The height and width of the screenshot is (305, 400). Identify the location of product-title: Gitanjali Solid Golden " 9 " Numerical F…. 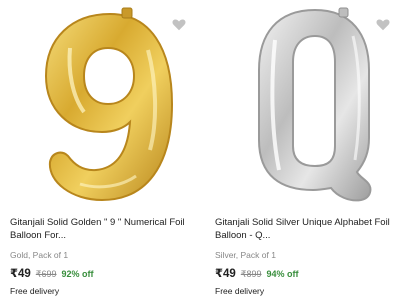
(102, 229).